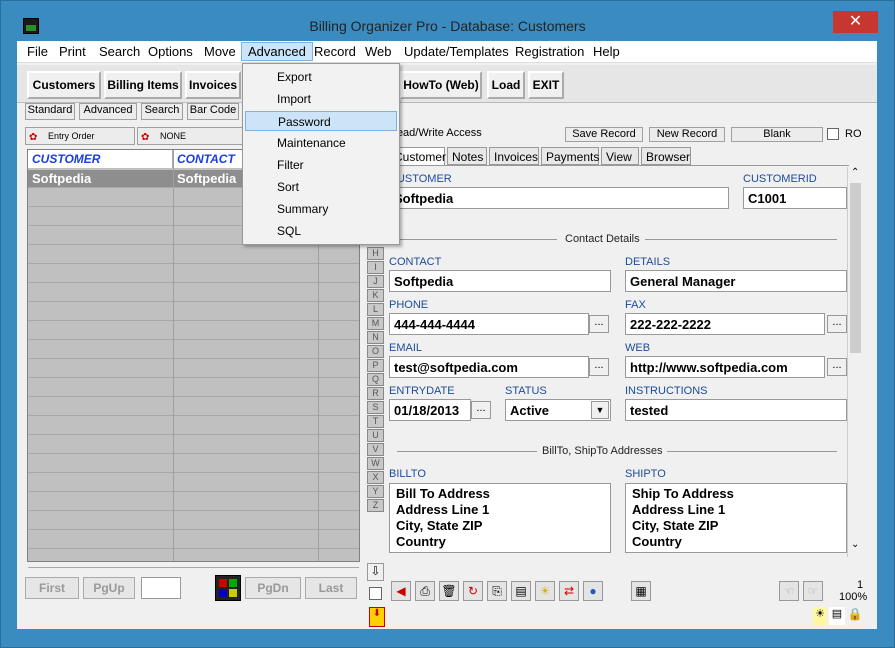  Describe the element at coordinates (855, 172) in the screenshot. I see `scroll-up-icon: ⌃` at that location.